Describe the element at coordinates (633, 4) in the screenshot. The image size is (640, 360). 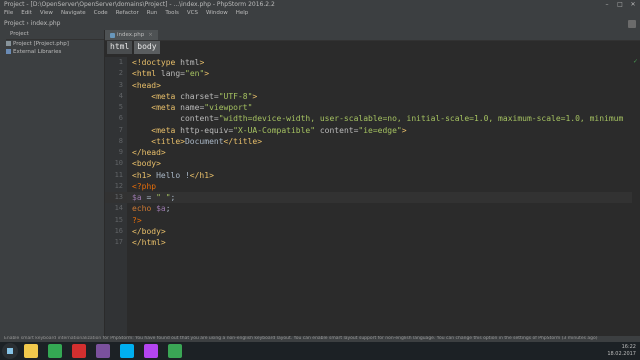
I see `close-button: ✕` at that location.